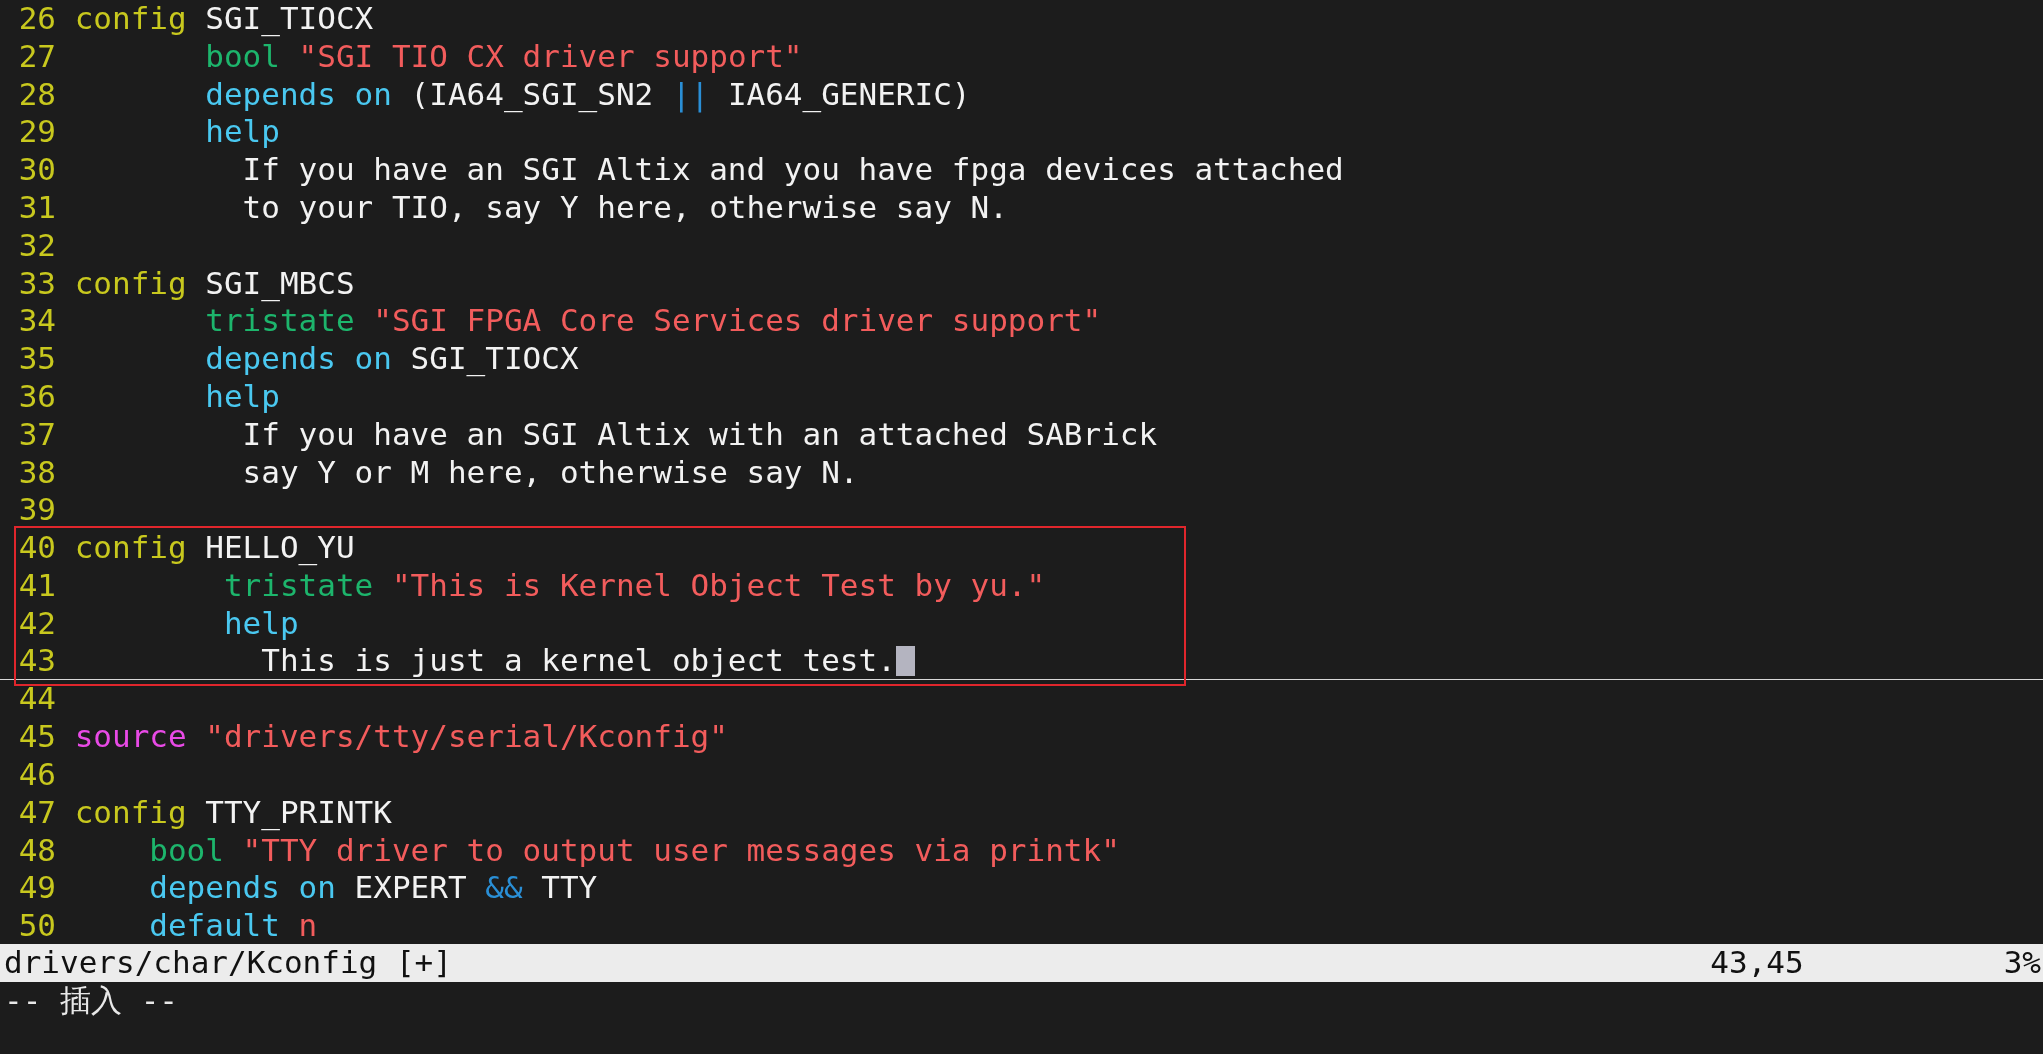 Image resolution: width=2043 pixels, height=1054 pixels. I want to click on line-number: 50, so click(36, 926).